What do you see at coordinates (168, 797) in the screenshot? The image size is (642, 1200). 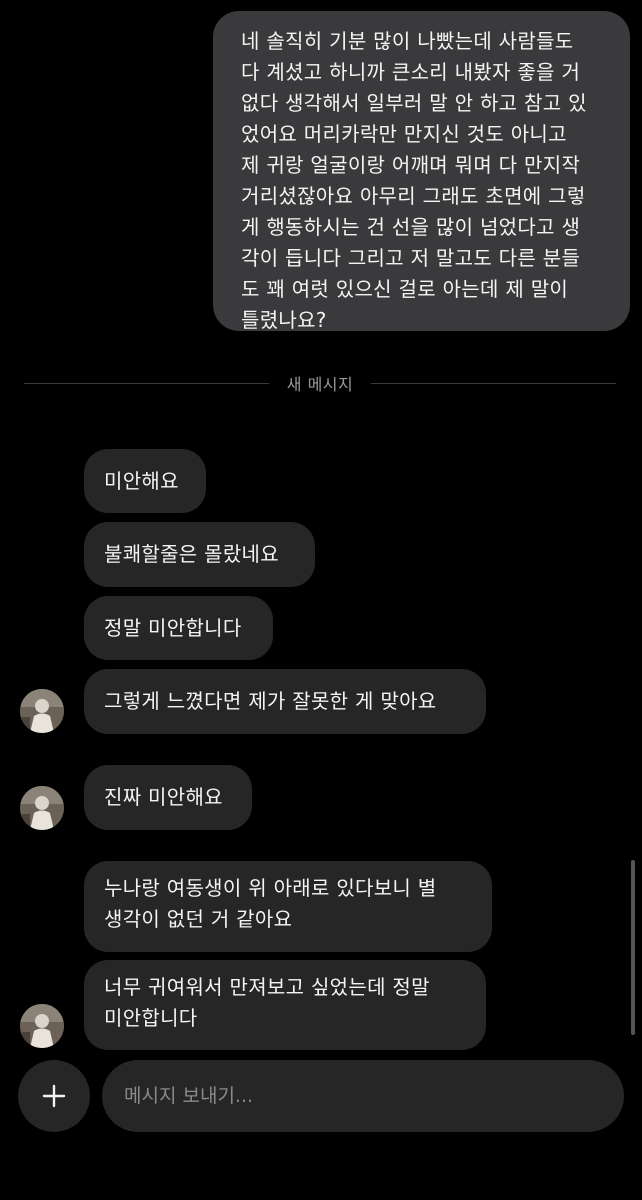 I see `incoming-message: 진짜 미안해요` at bounding box center [168, 797].